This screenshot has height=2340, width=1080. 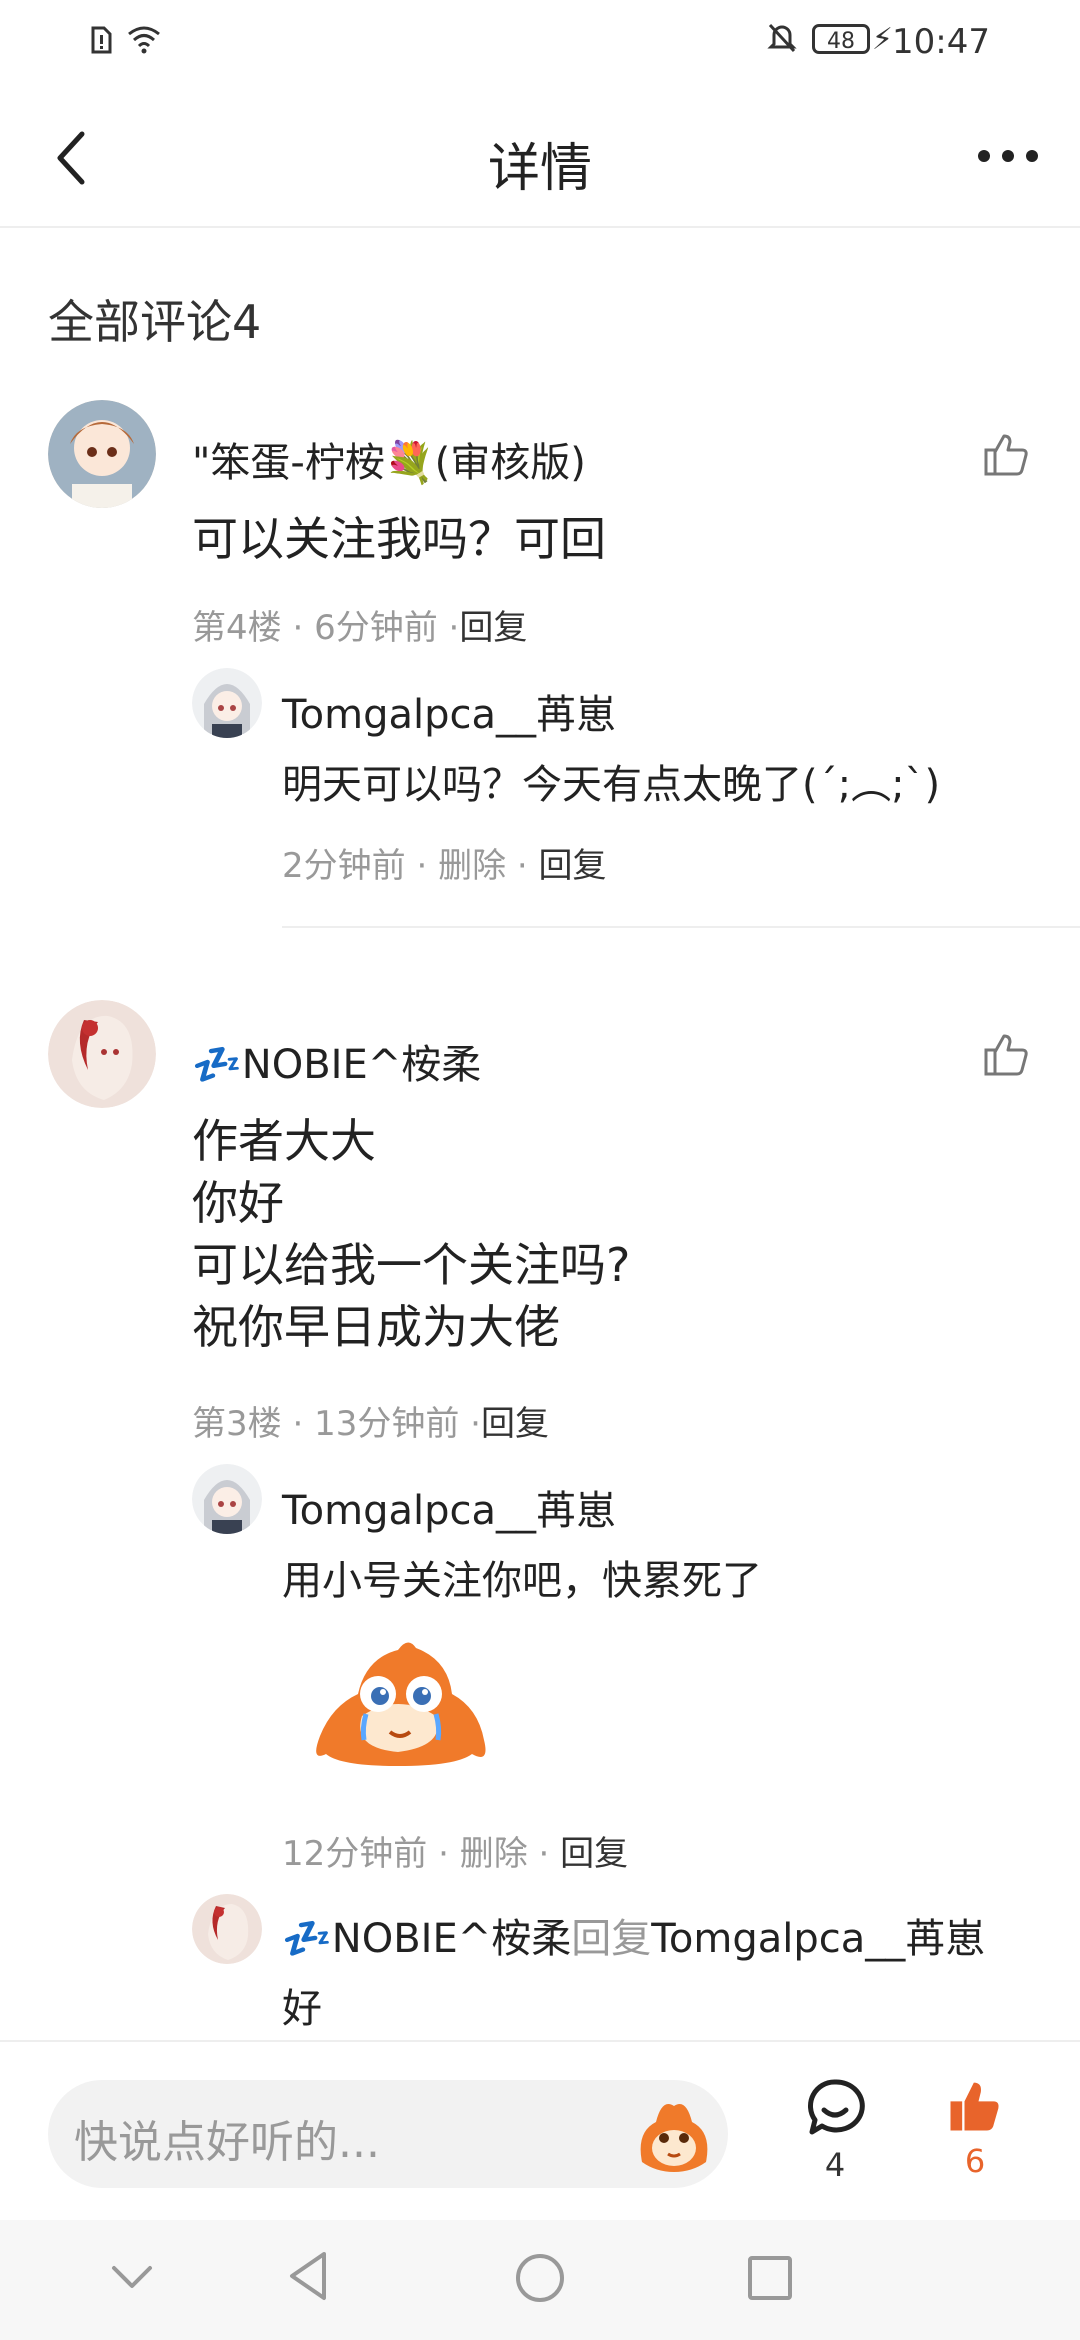 I want to click on floor-label: 第3楼, so click(x=237, y=1424).